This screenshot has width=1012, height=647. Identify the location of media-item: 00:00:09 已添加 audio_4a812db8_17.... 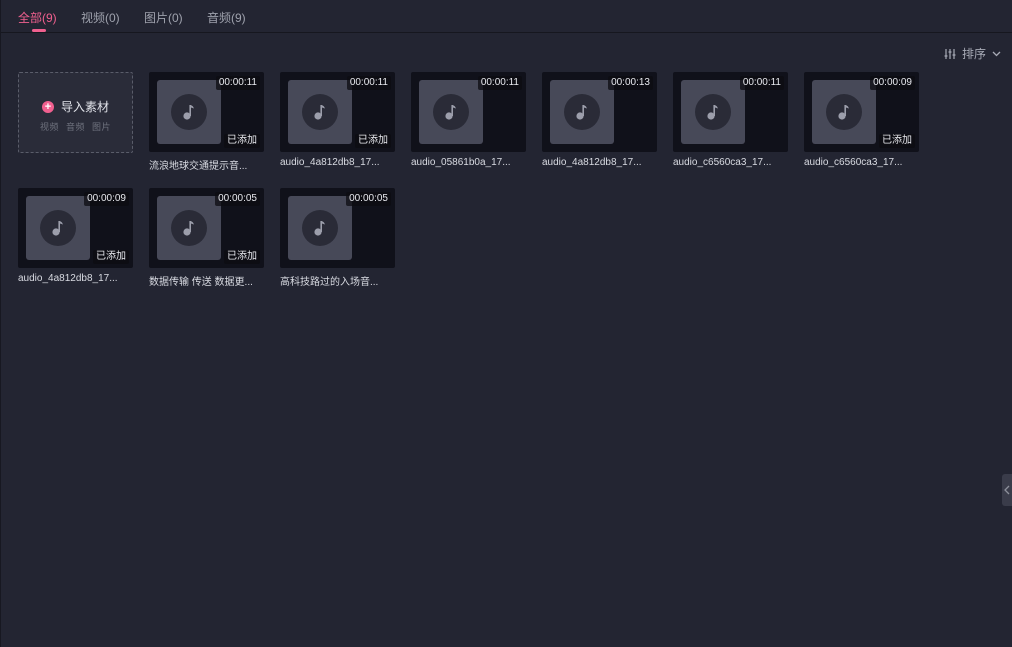
(75, 236).